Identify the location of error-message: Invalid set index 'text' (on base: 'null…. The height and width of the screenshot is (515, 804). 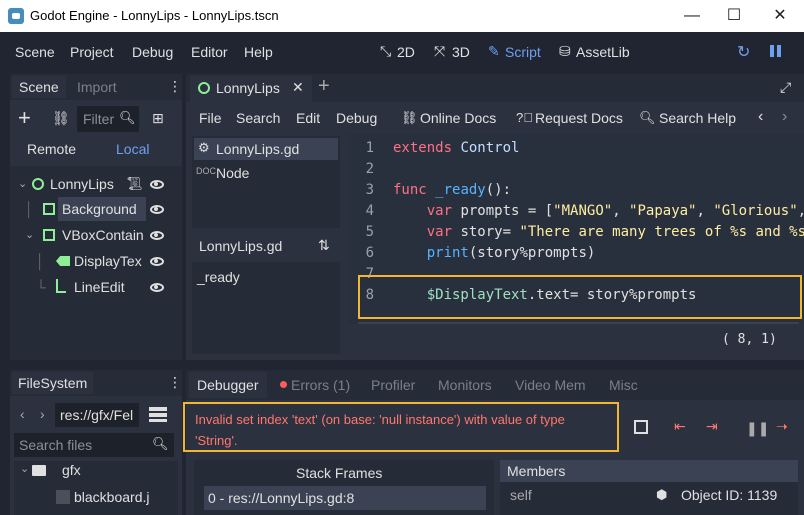
(380, 430).